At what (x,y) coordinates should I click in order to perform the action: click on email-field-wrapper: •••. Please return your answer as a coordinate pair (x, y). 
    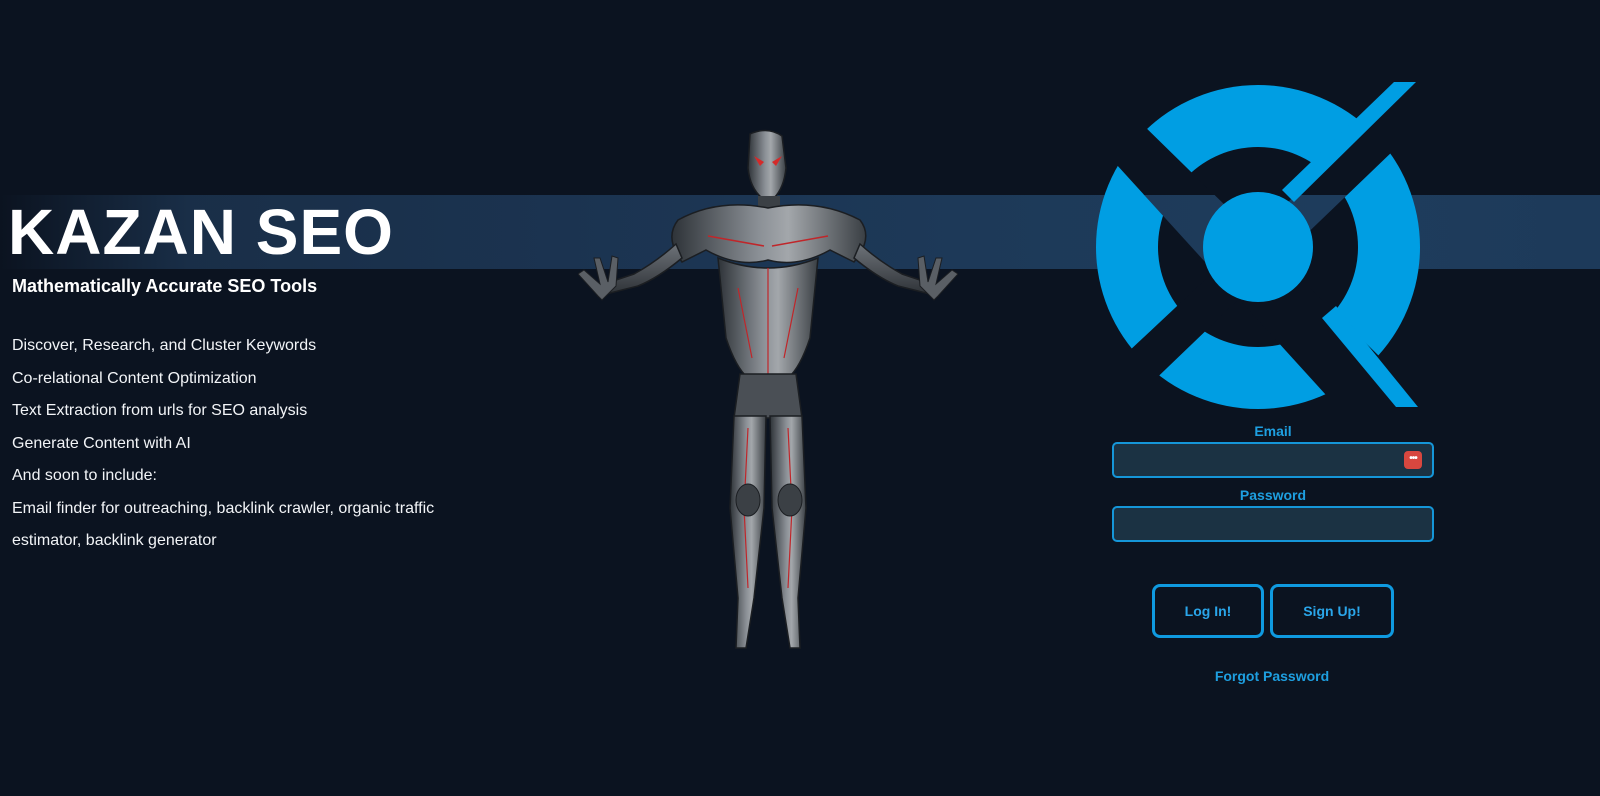
    Looking at the image, I should click on (1273, 460).